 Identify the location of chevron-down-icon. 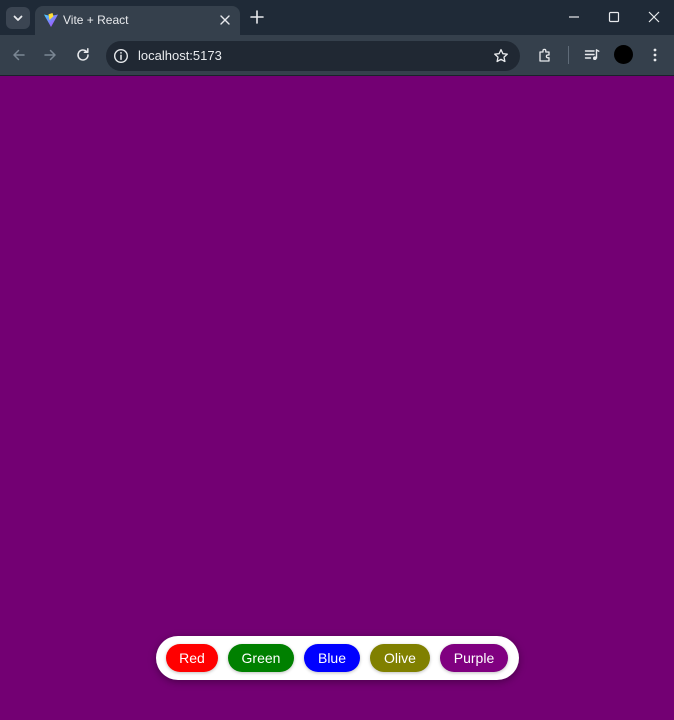
(18, 18).